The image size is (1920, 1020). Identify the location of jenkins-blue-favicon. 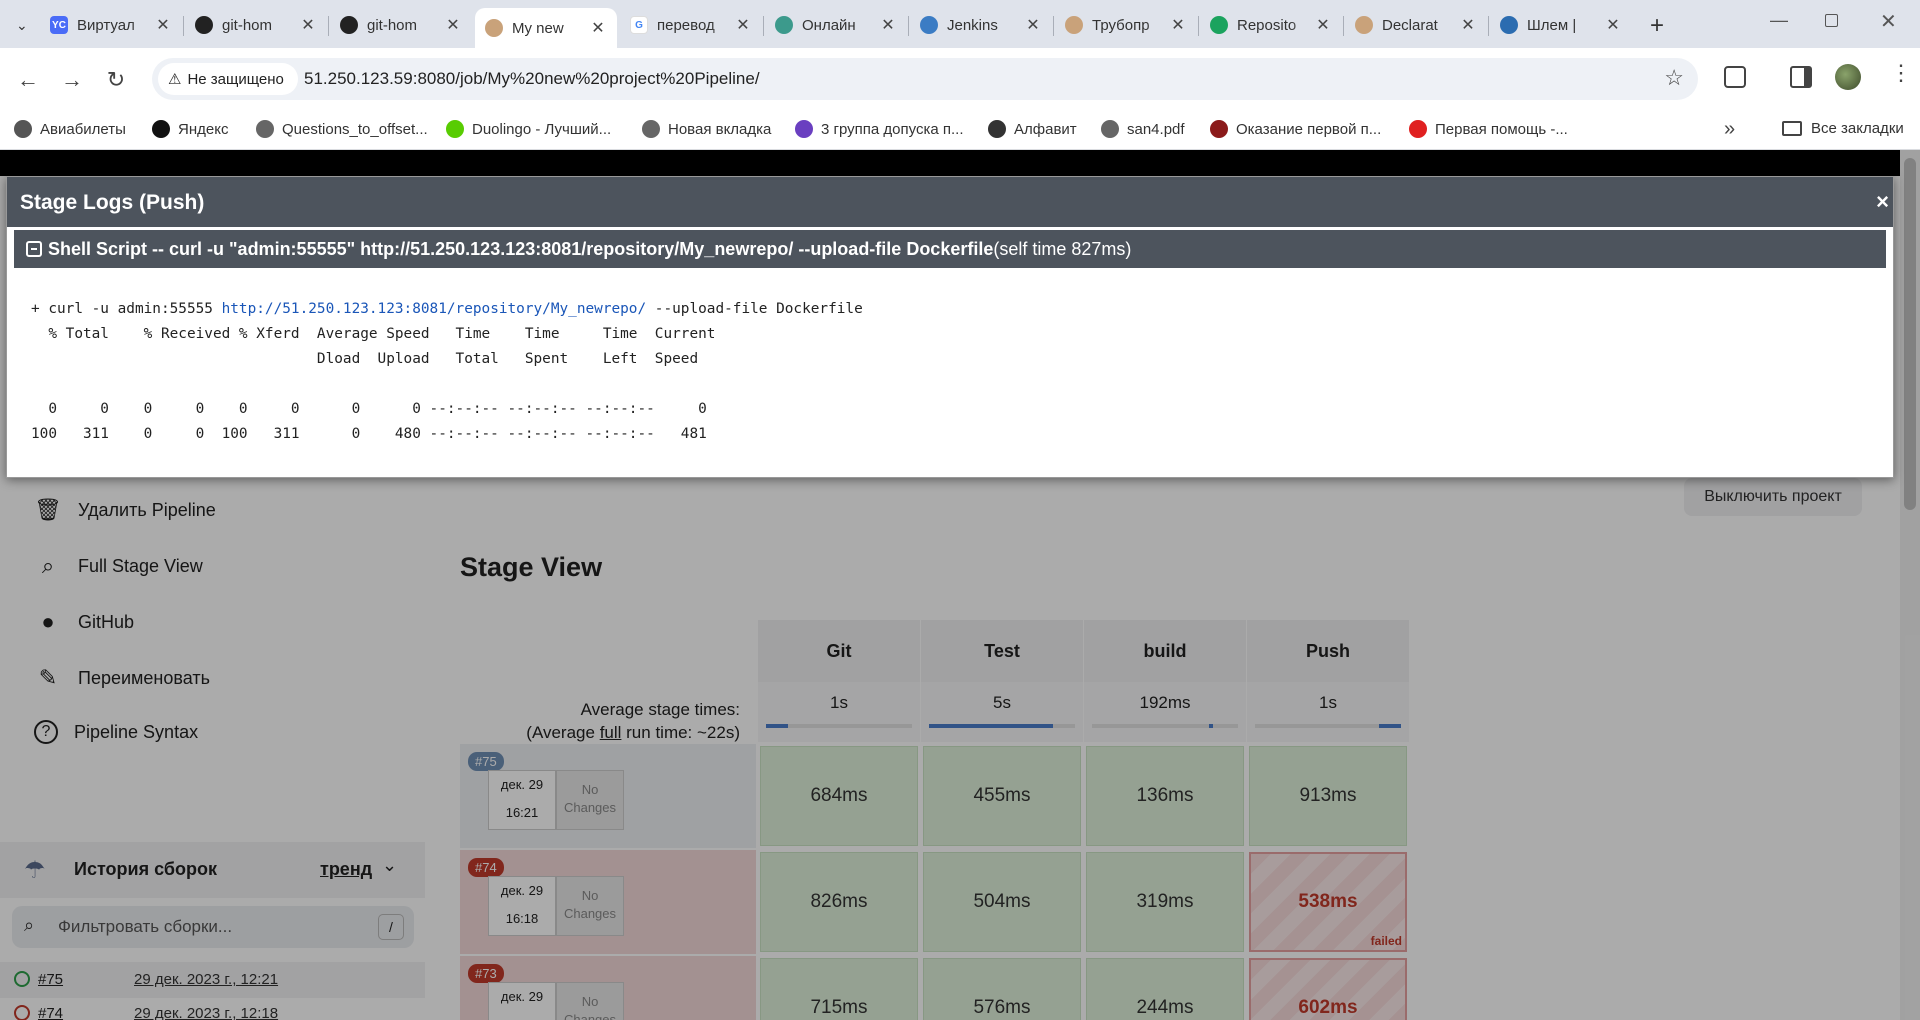
(929, 25).